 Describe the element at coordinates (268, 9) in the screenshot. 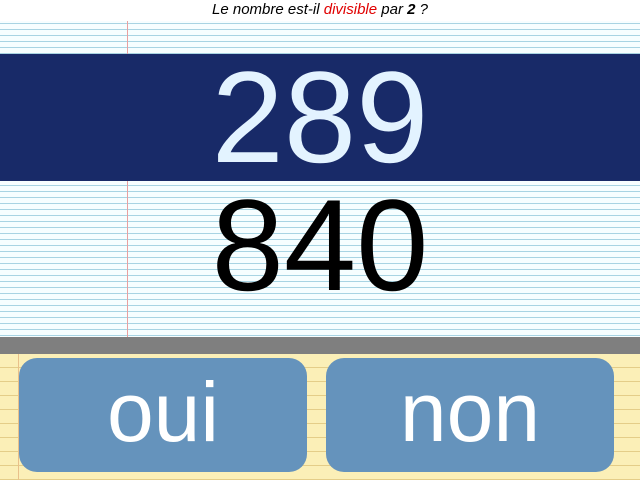

I see `question-prefix: Le nombre est-il` at that location.